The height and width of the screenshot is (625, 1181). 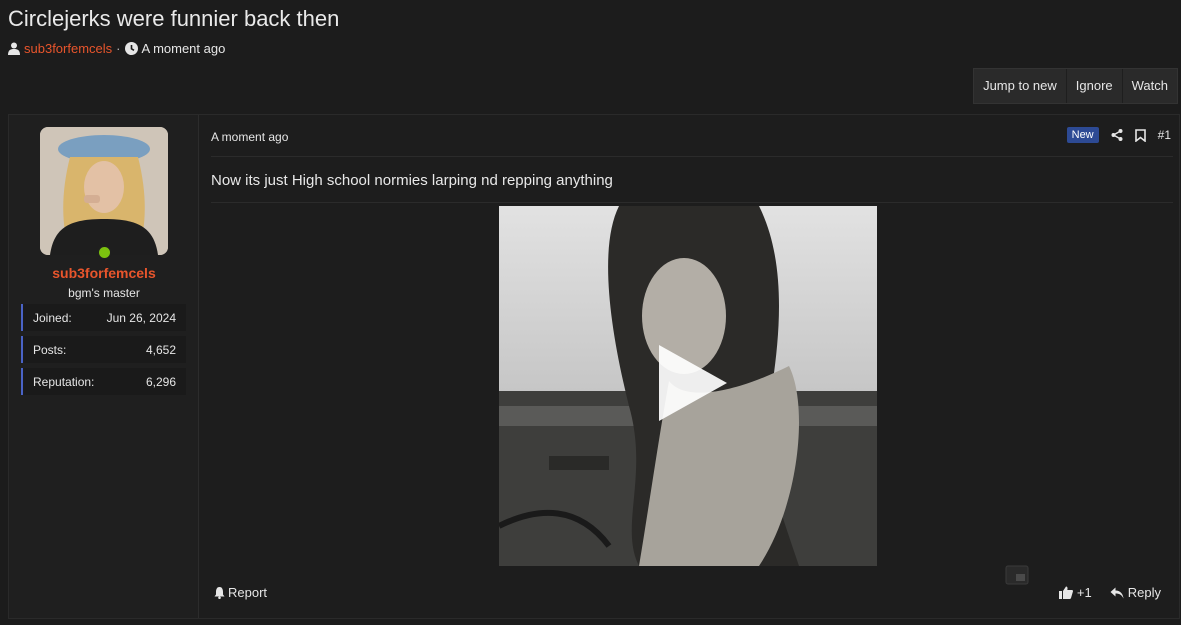 I want to click on post-username: sub3forfemcels, so click(x=104, y=273).